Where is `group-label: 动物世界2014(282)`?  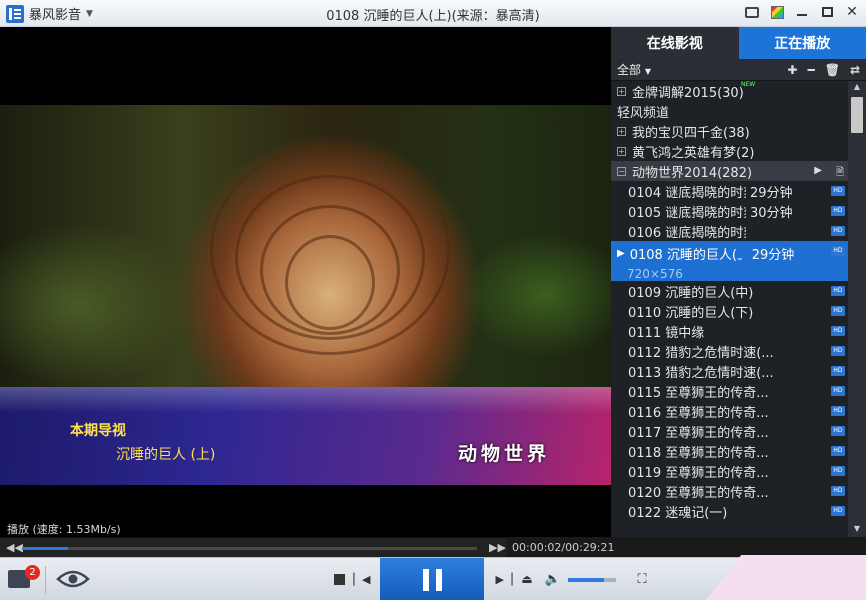 group-label: 动物世界2014(282) is located at coordinates (692, 173).